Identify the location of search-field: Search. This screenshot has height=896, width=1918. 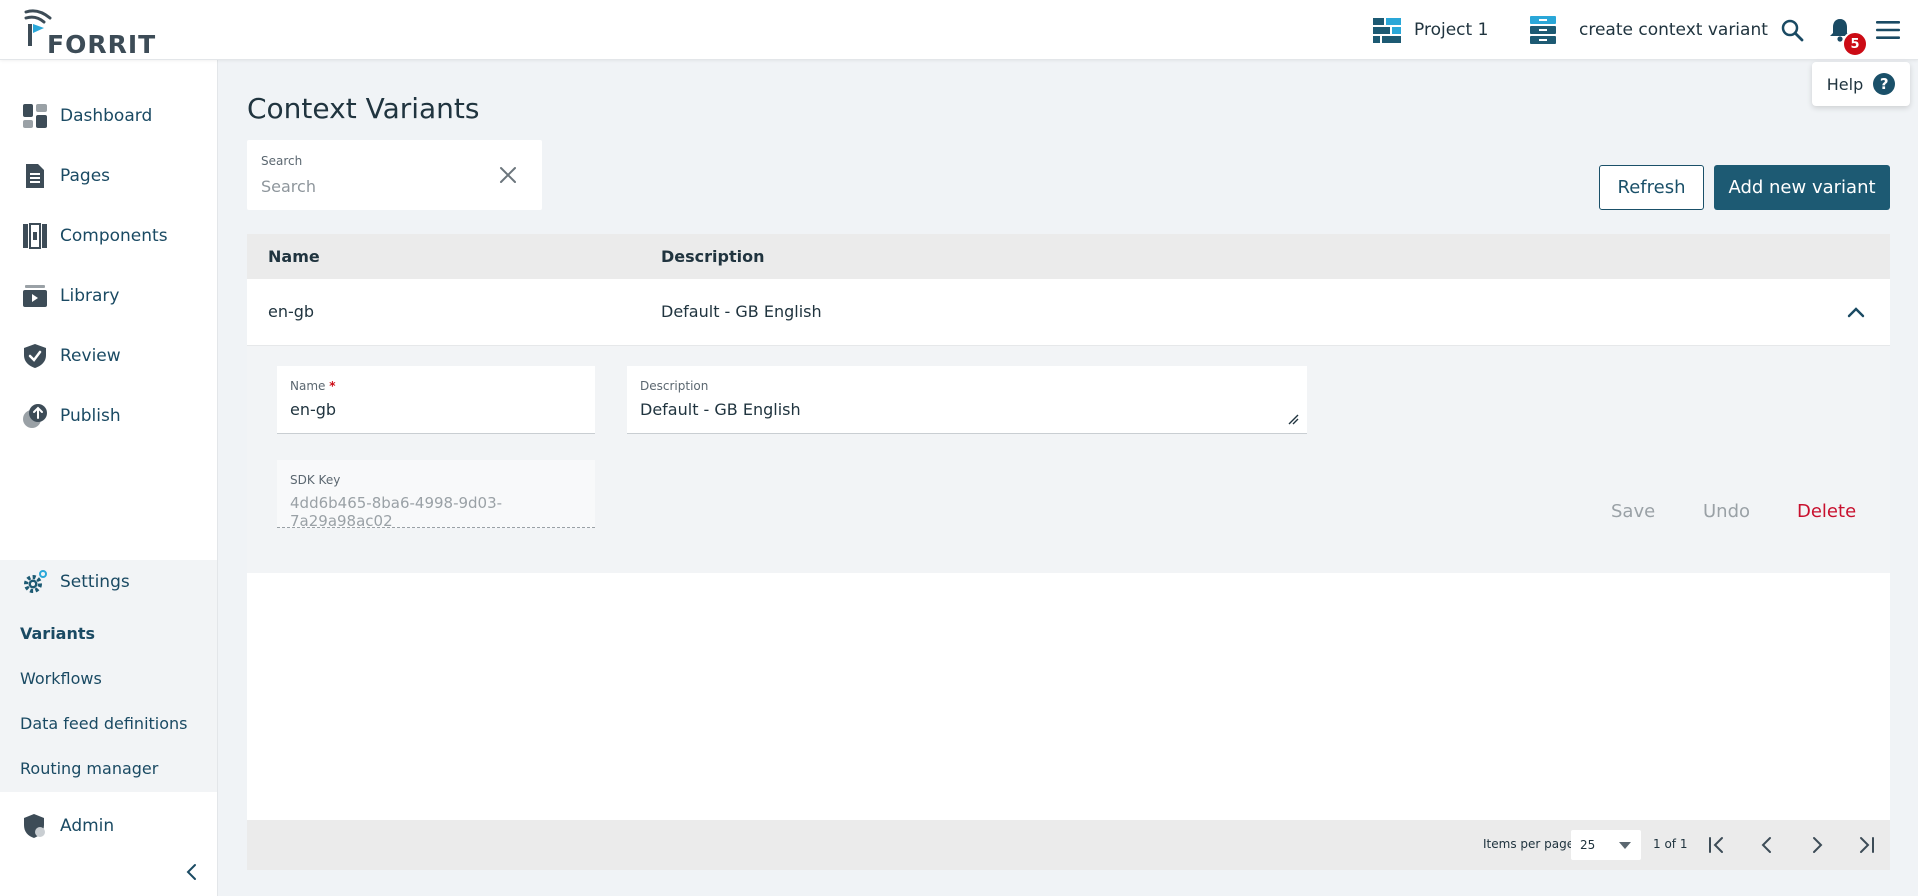
(394, 175).